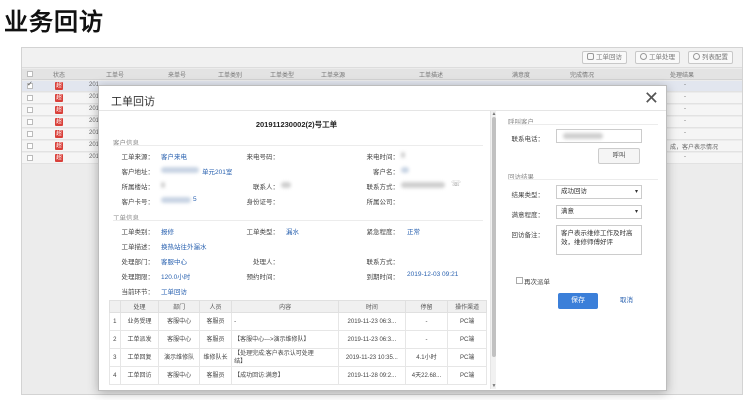 The image size is (753, 400). What do you see at coordinates (582, 74) in the screenshot?
I see `col-completion: 完成情况` at bounding box center [582, 74].